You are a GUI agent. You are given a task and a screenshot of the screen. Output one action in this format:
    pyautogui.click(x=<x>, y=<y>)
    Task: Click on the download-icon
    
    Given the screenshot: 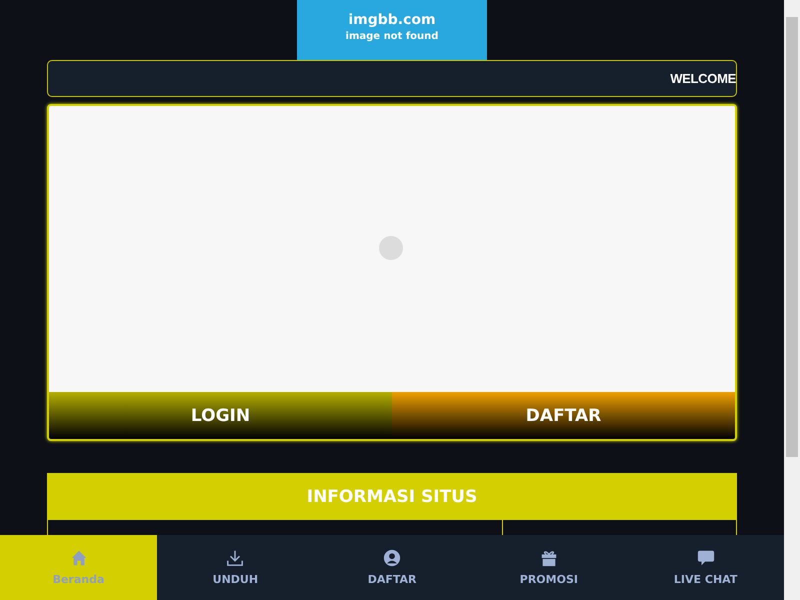 What is the action you would take?
    pyautogui.click(x=235, y=558)
    